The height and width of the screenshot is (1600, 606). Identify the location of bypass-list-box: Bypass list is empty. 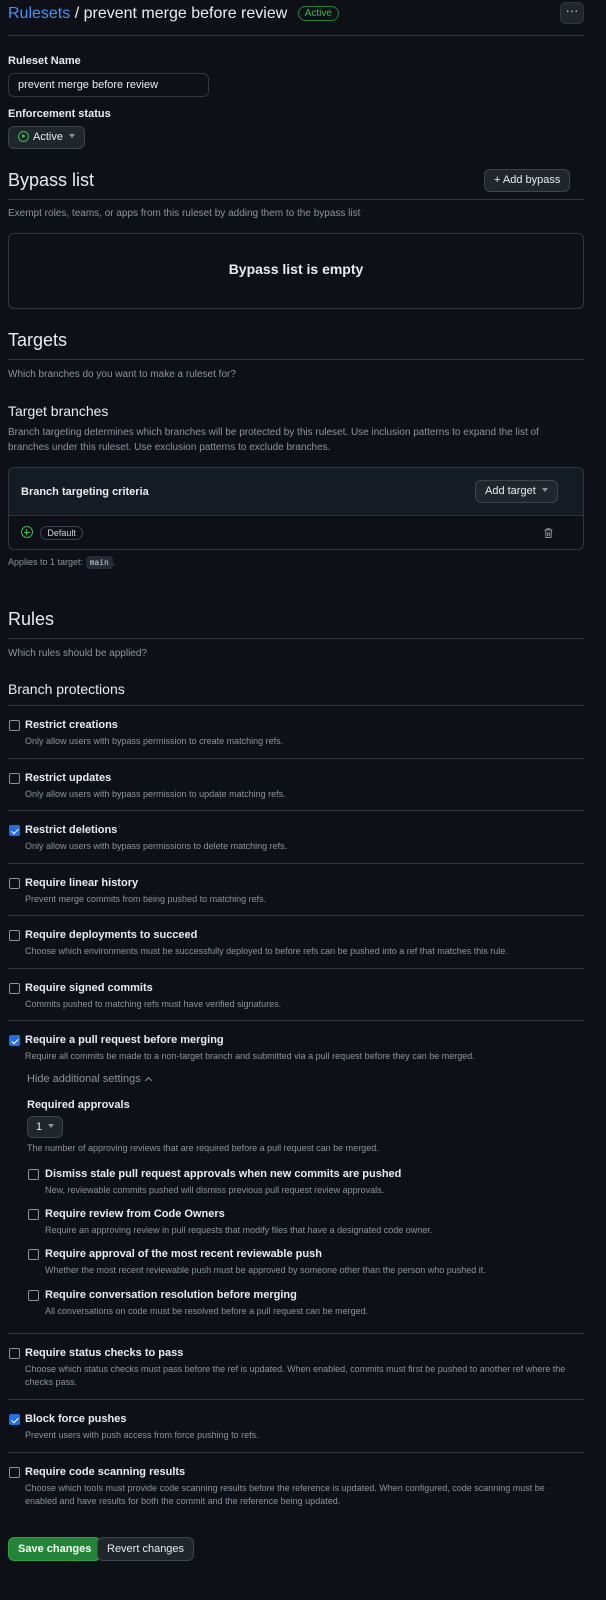
(296, 271).